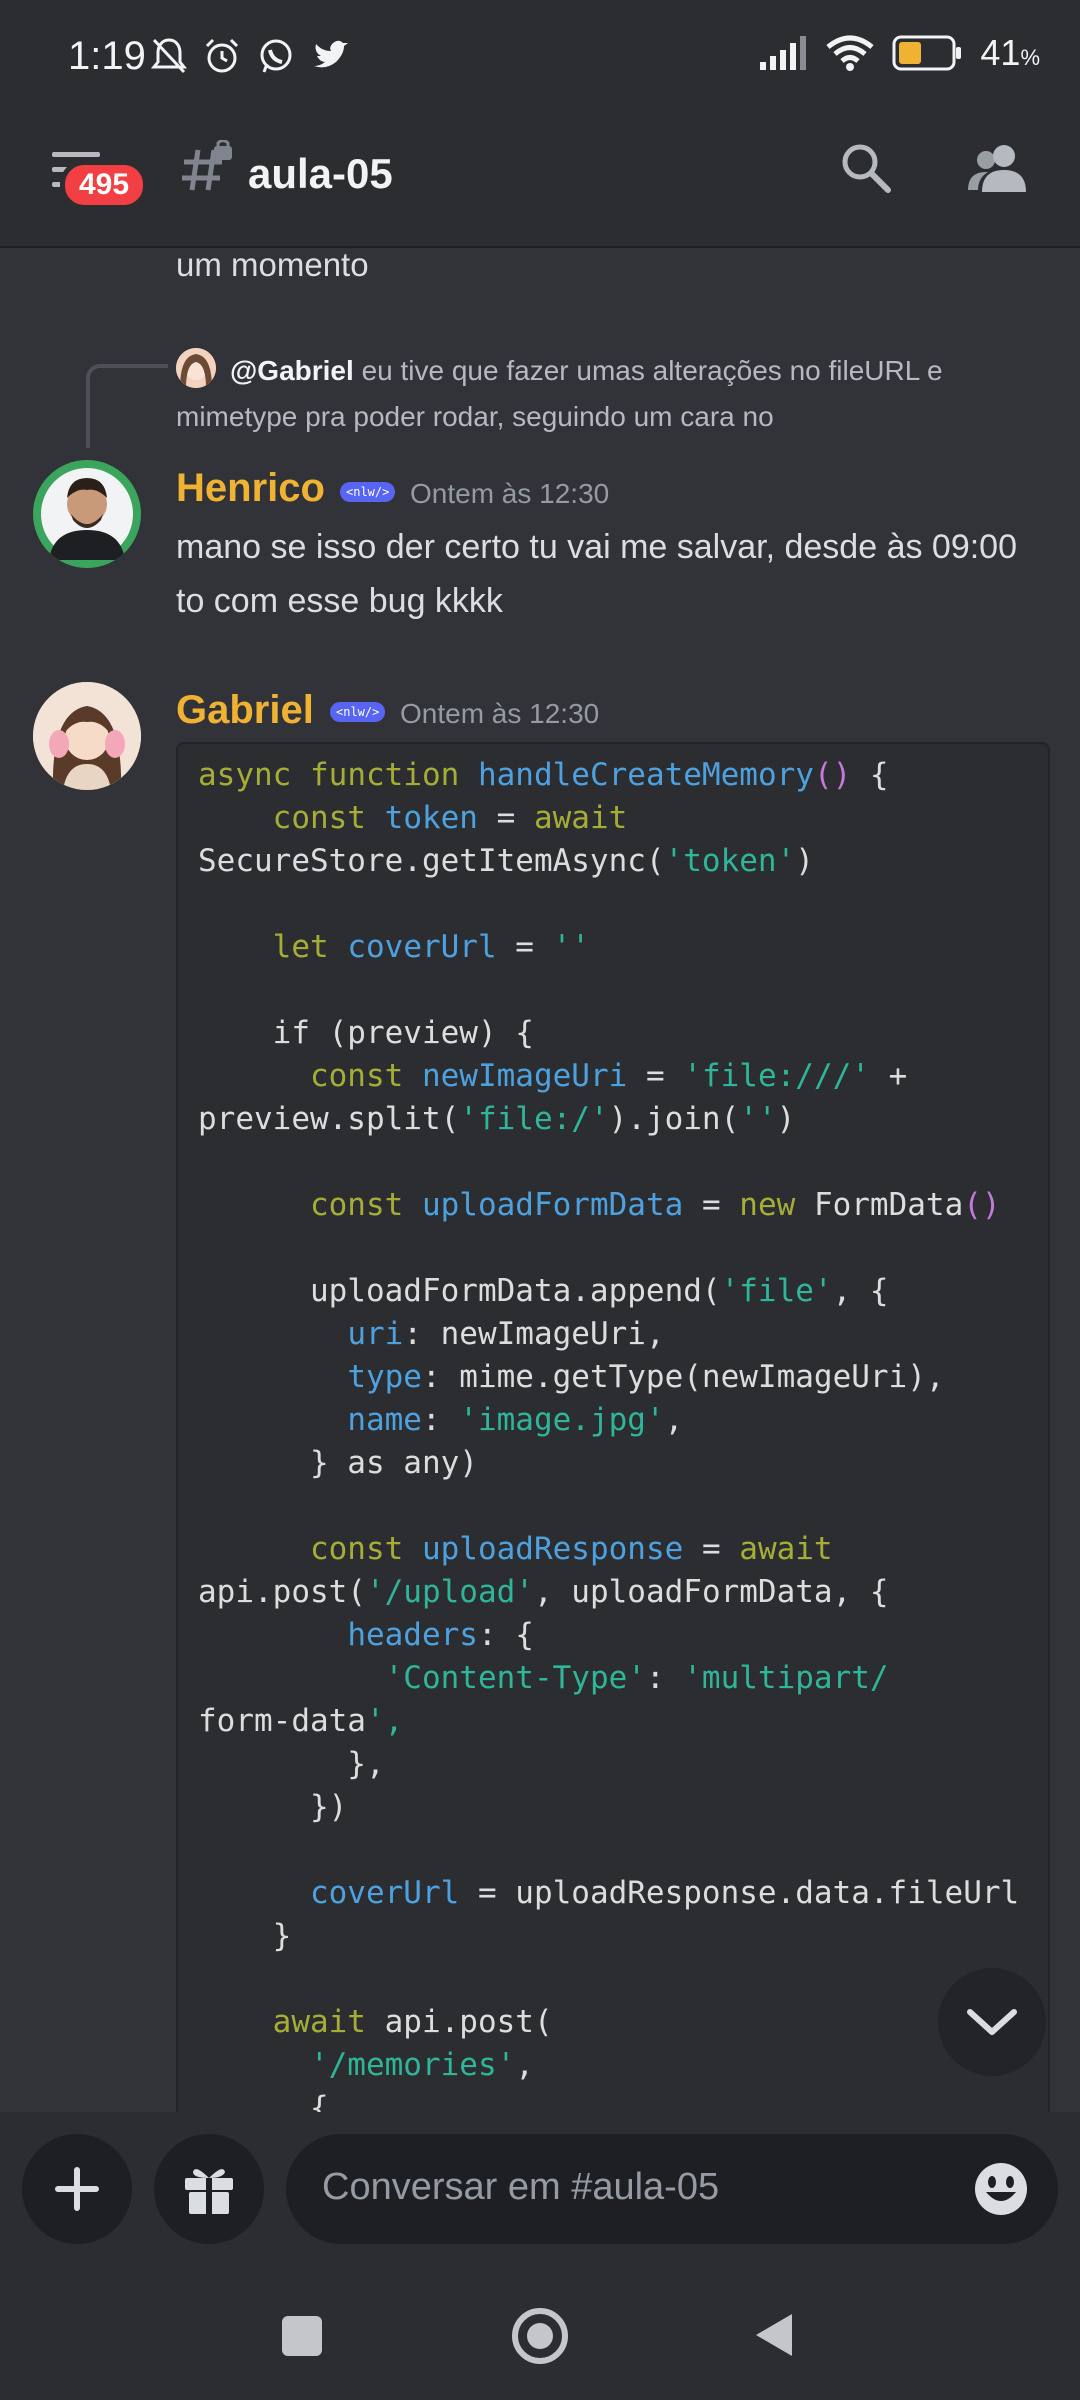  What do you see at coordinates (276, 56) in the screenshot?
I see `whatsapp-icon` at bounding box center [276, 56].